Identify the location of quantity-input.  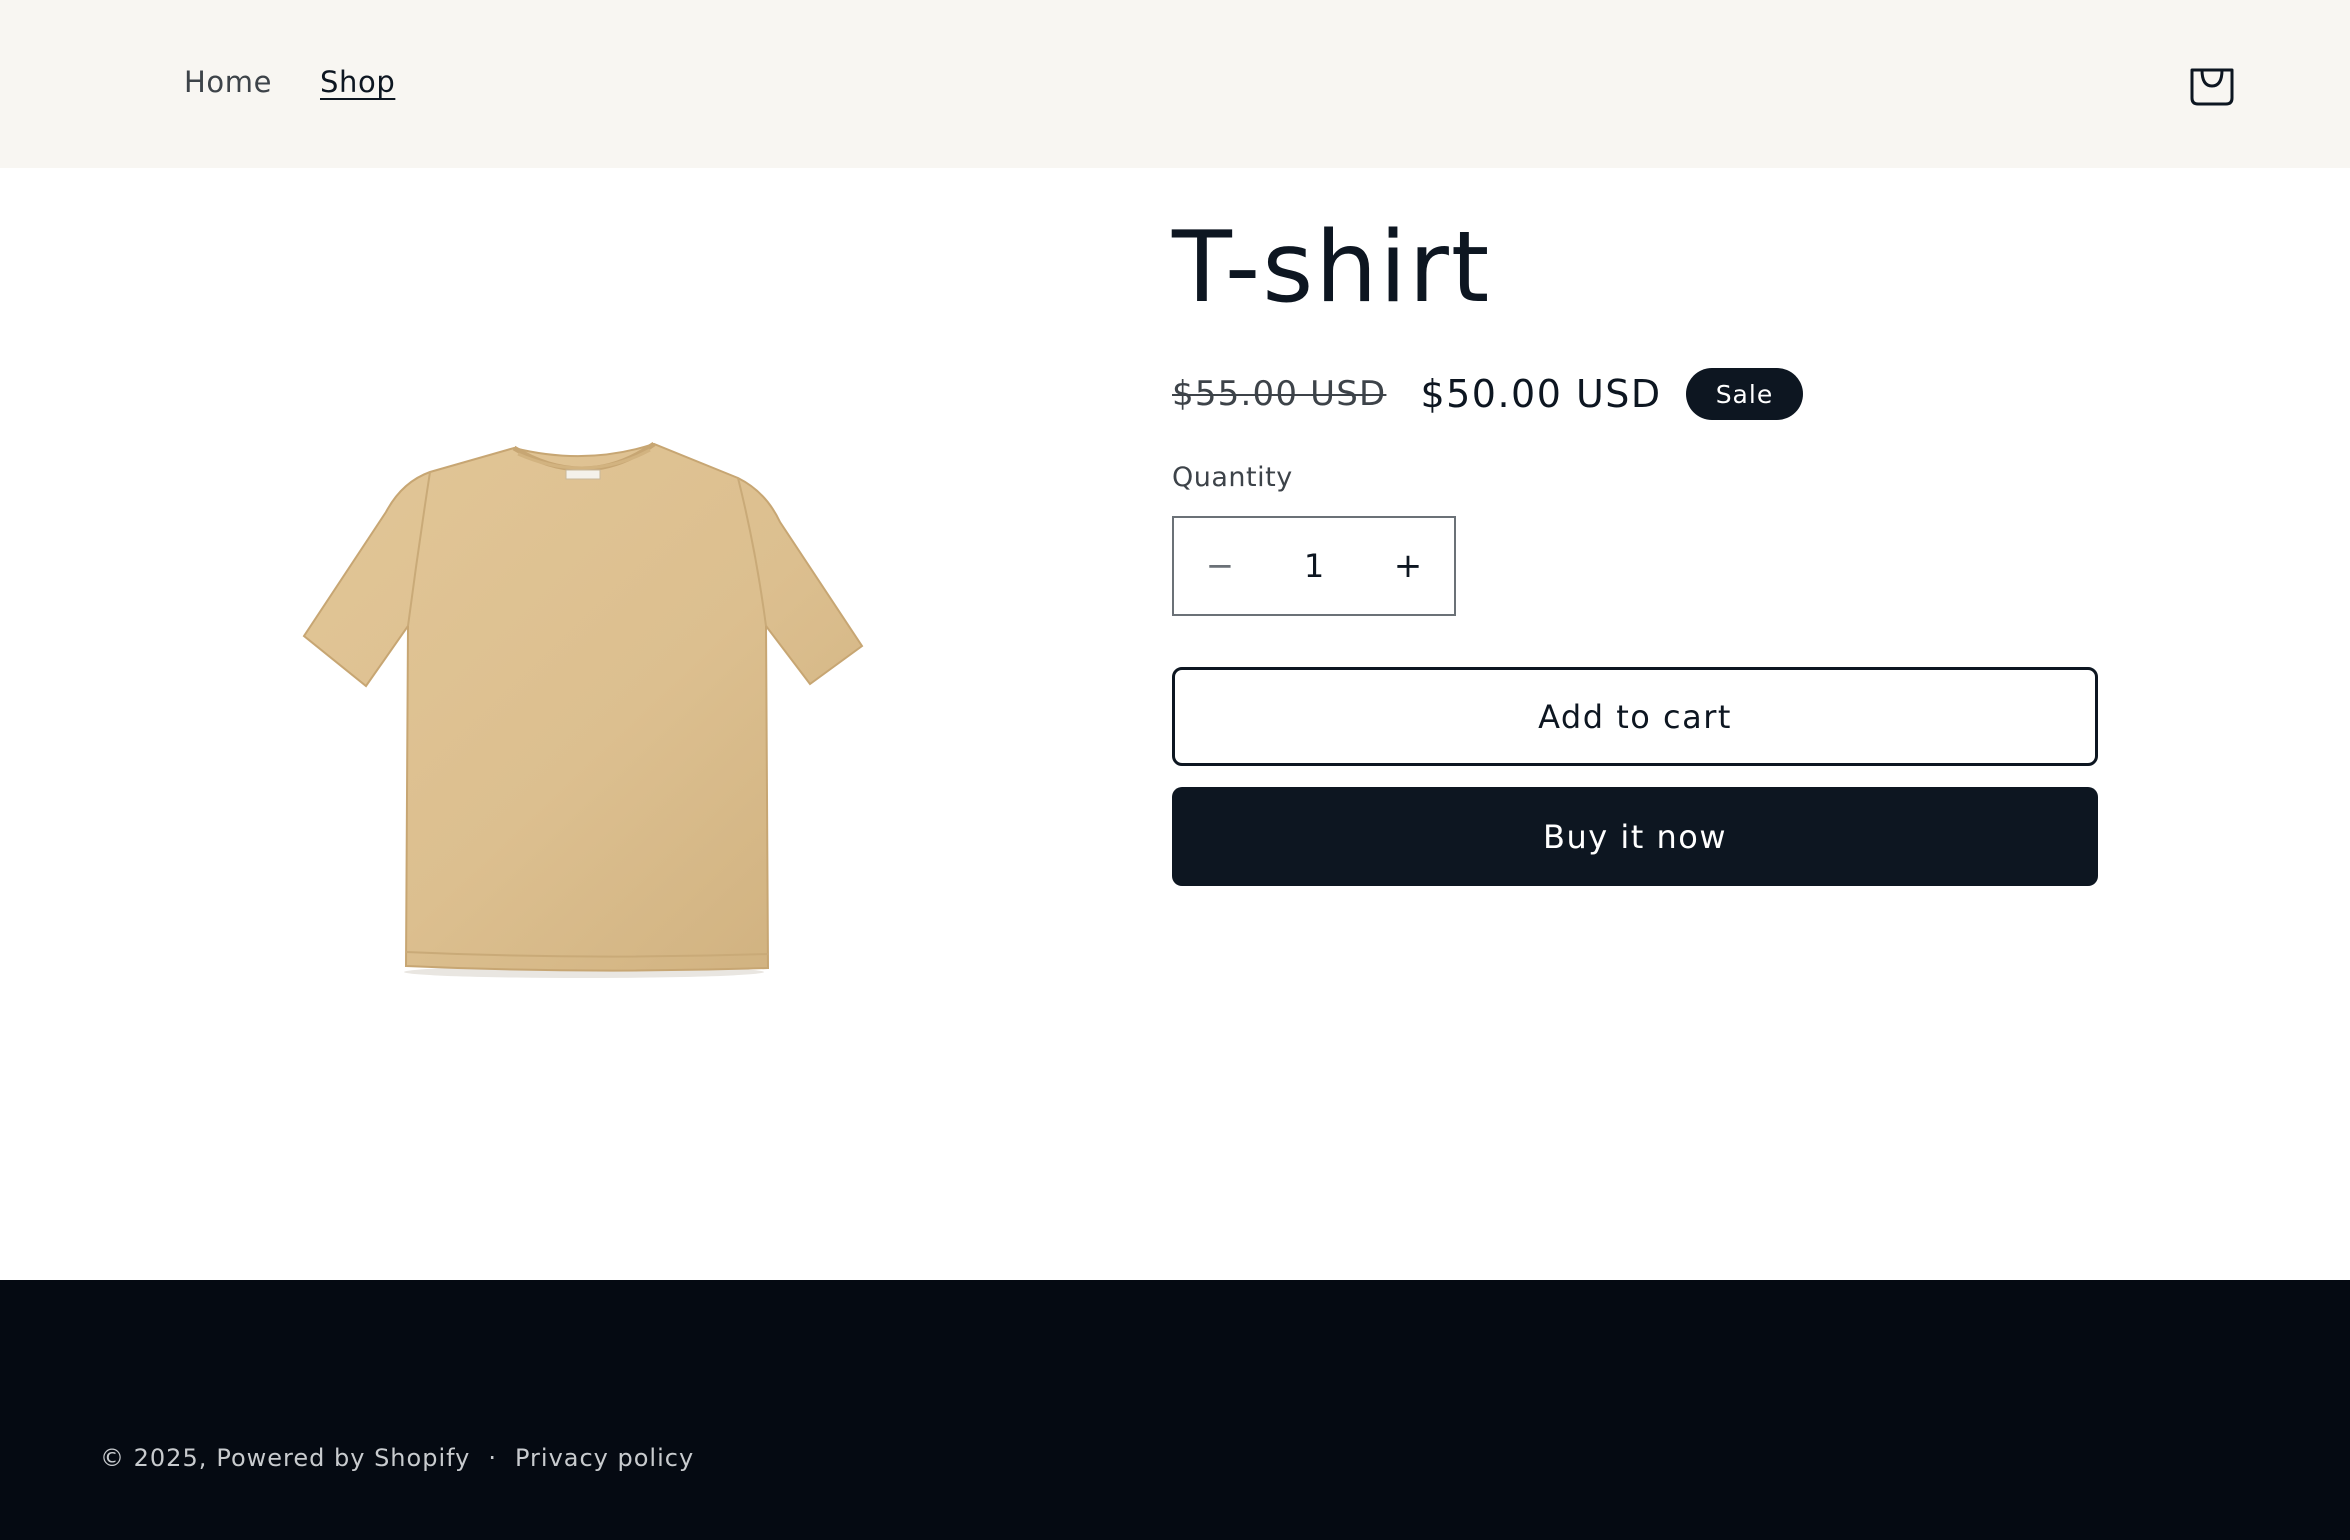
(1314, 566).